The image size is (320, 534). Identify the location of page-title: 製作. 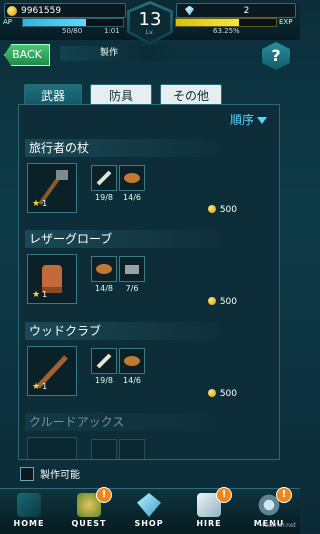
(120, 53).